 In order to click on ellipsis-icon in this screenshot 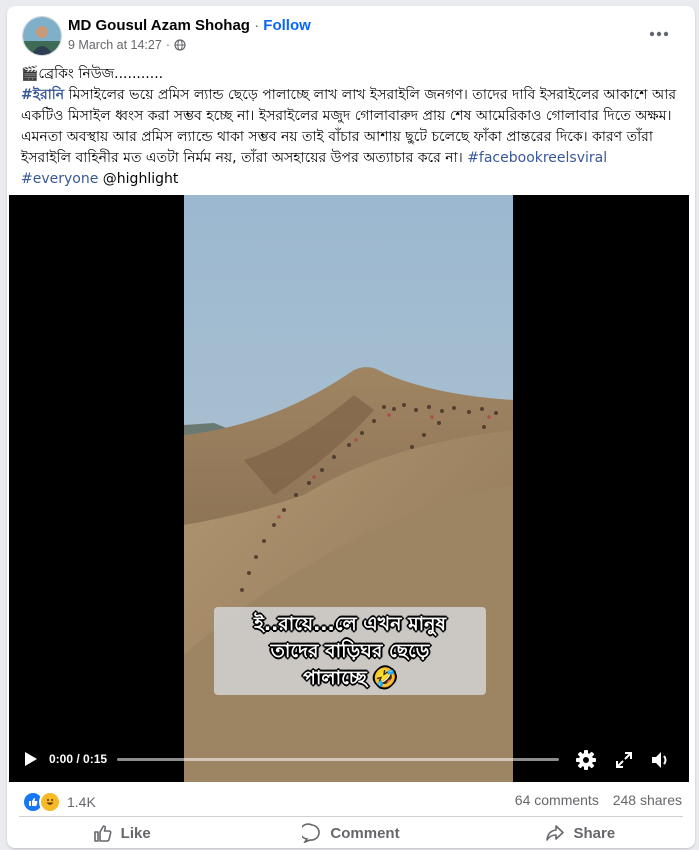, I will do `click(659, 34)`.